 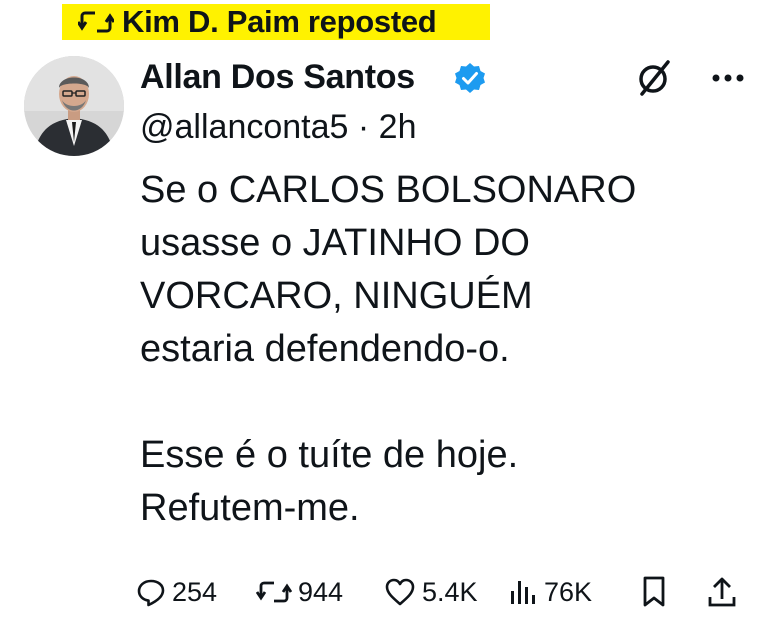 I want to click on repost-label: Kim D. Paim reposted, so click(x=279, y=21).